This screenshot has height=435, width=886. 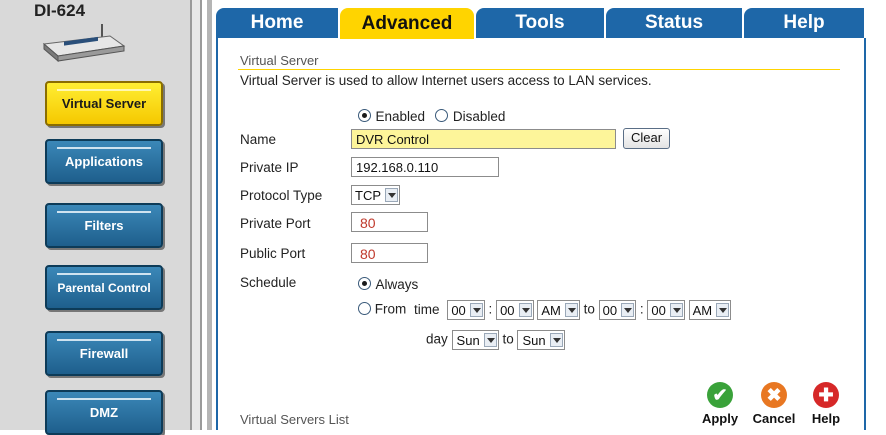 I want to click on virtual-servers-list-title: Virtual Servers List, so click(x=294, y=419).